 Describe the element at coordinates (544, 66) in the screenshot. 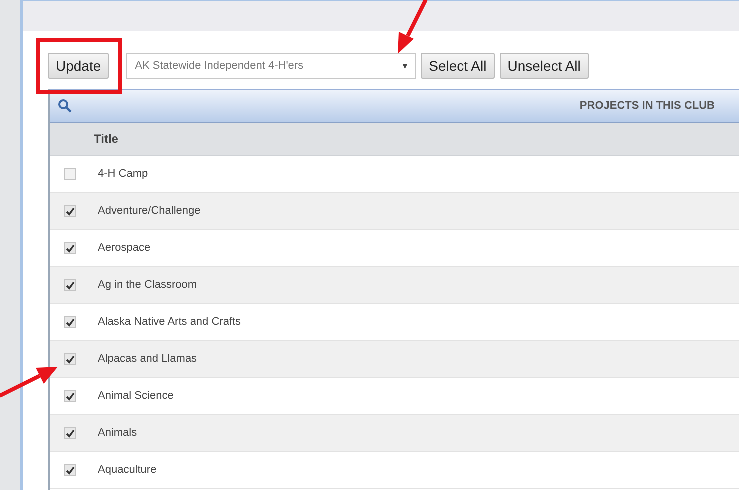

I see `unselect-all-button: Unselect All` at that location.